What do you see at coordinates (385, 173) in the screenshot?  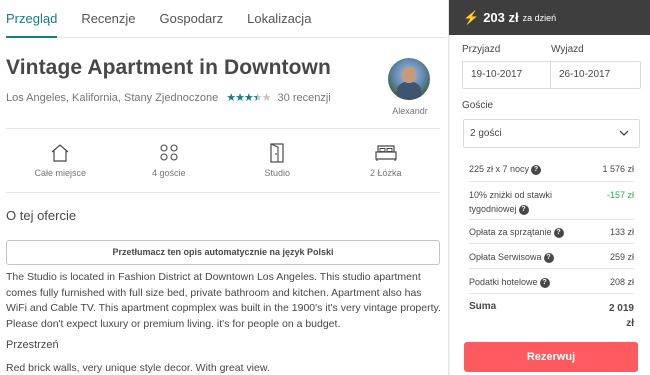 I see `amenity-label: 2 Łóżka` at bounding box center [385, 173].